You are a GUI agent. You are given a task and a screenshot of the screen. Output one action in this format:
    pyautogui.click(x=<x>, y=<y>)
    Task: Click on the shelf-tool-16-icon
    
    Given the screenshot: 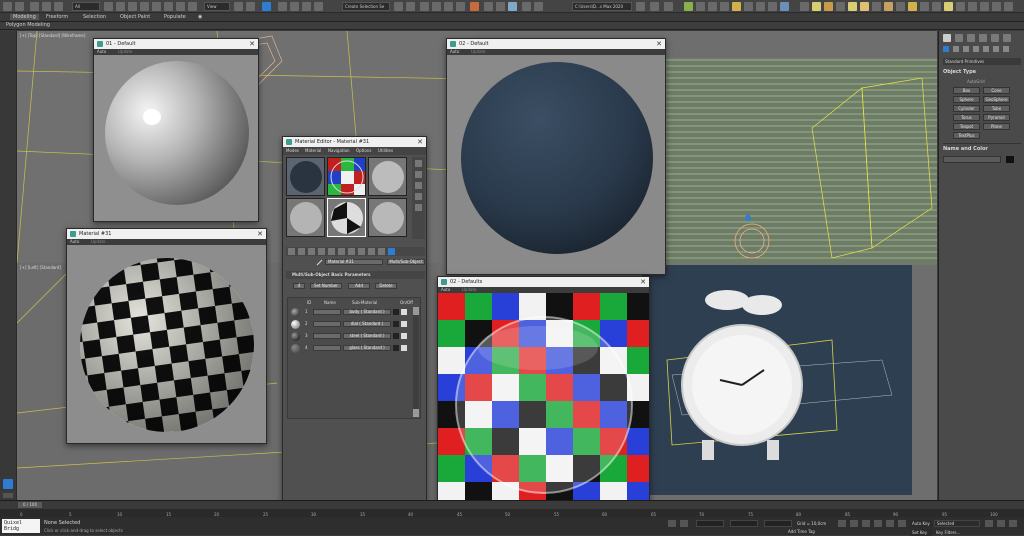 What is the action you would take?
    pyautogui.click(x=876, y=6)
    